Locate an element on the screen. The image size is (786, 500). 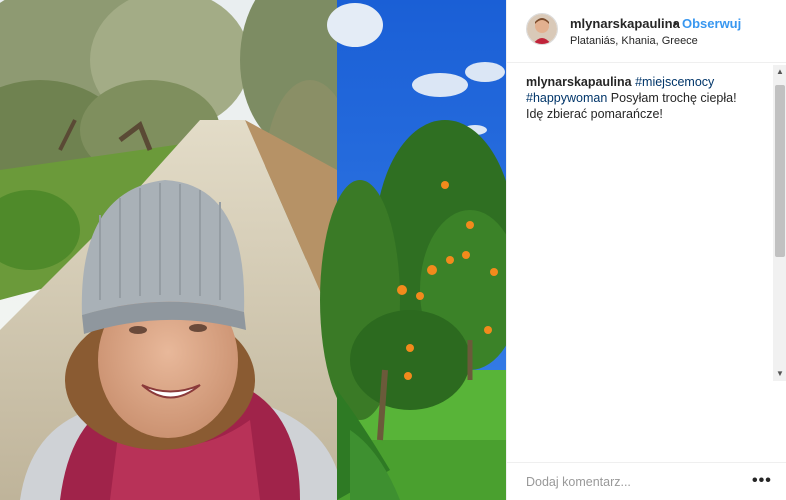
avatar is located at coordinates (542, 29).